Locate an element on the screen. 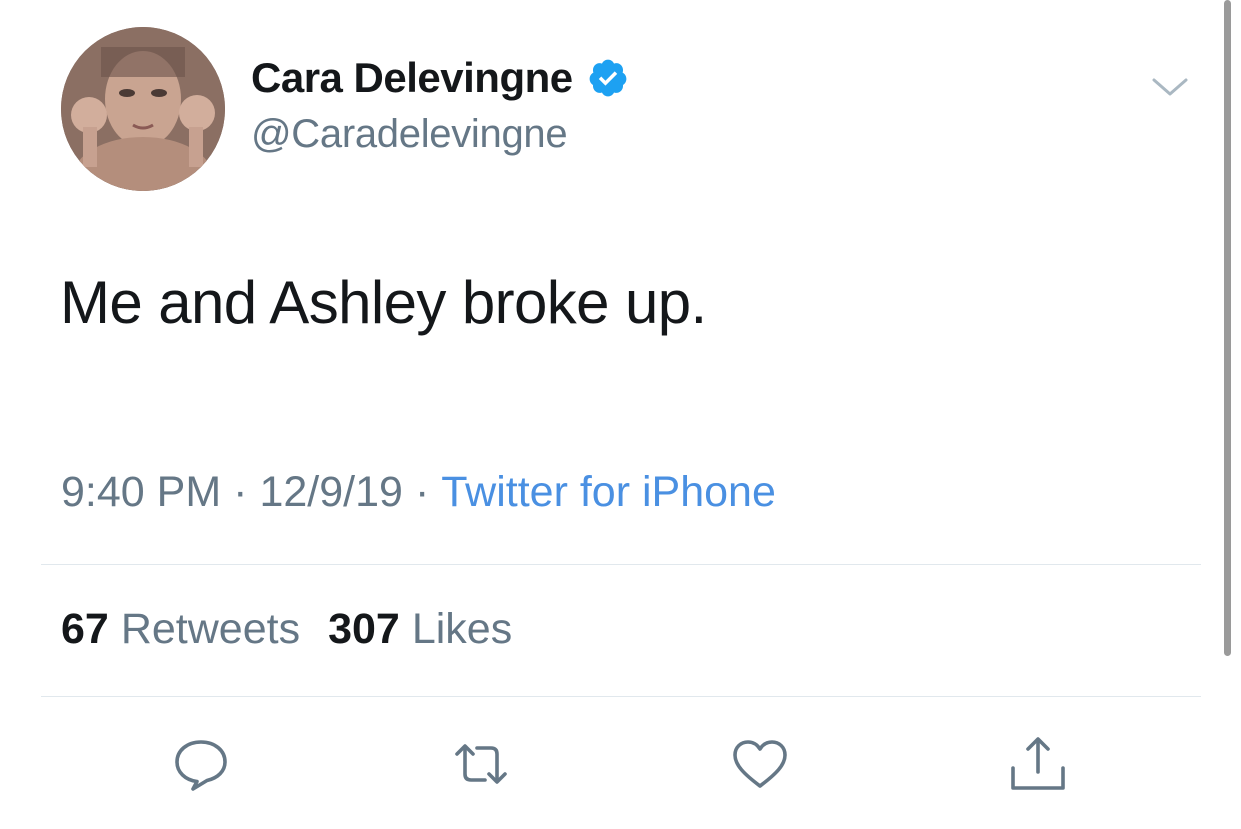 This screenshot has width=1241, height=829. author-handle: @Caradelevingne is located at coordinates (409, 134).